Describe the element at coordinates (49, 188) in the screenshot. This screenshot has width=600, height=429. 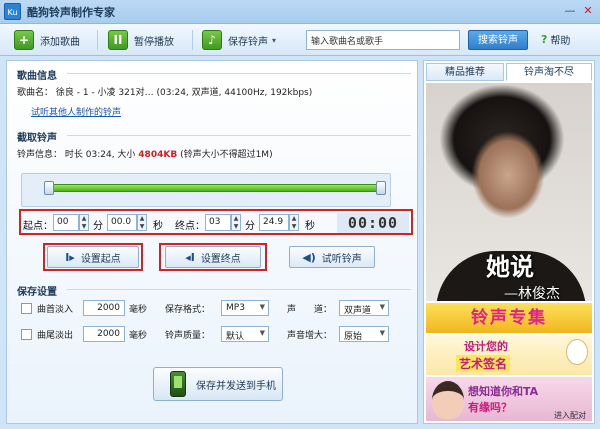
I see `start-handle` at that location.